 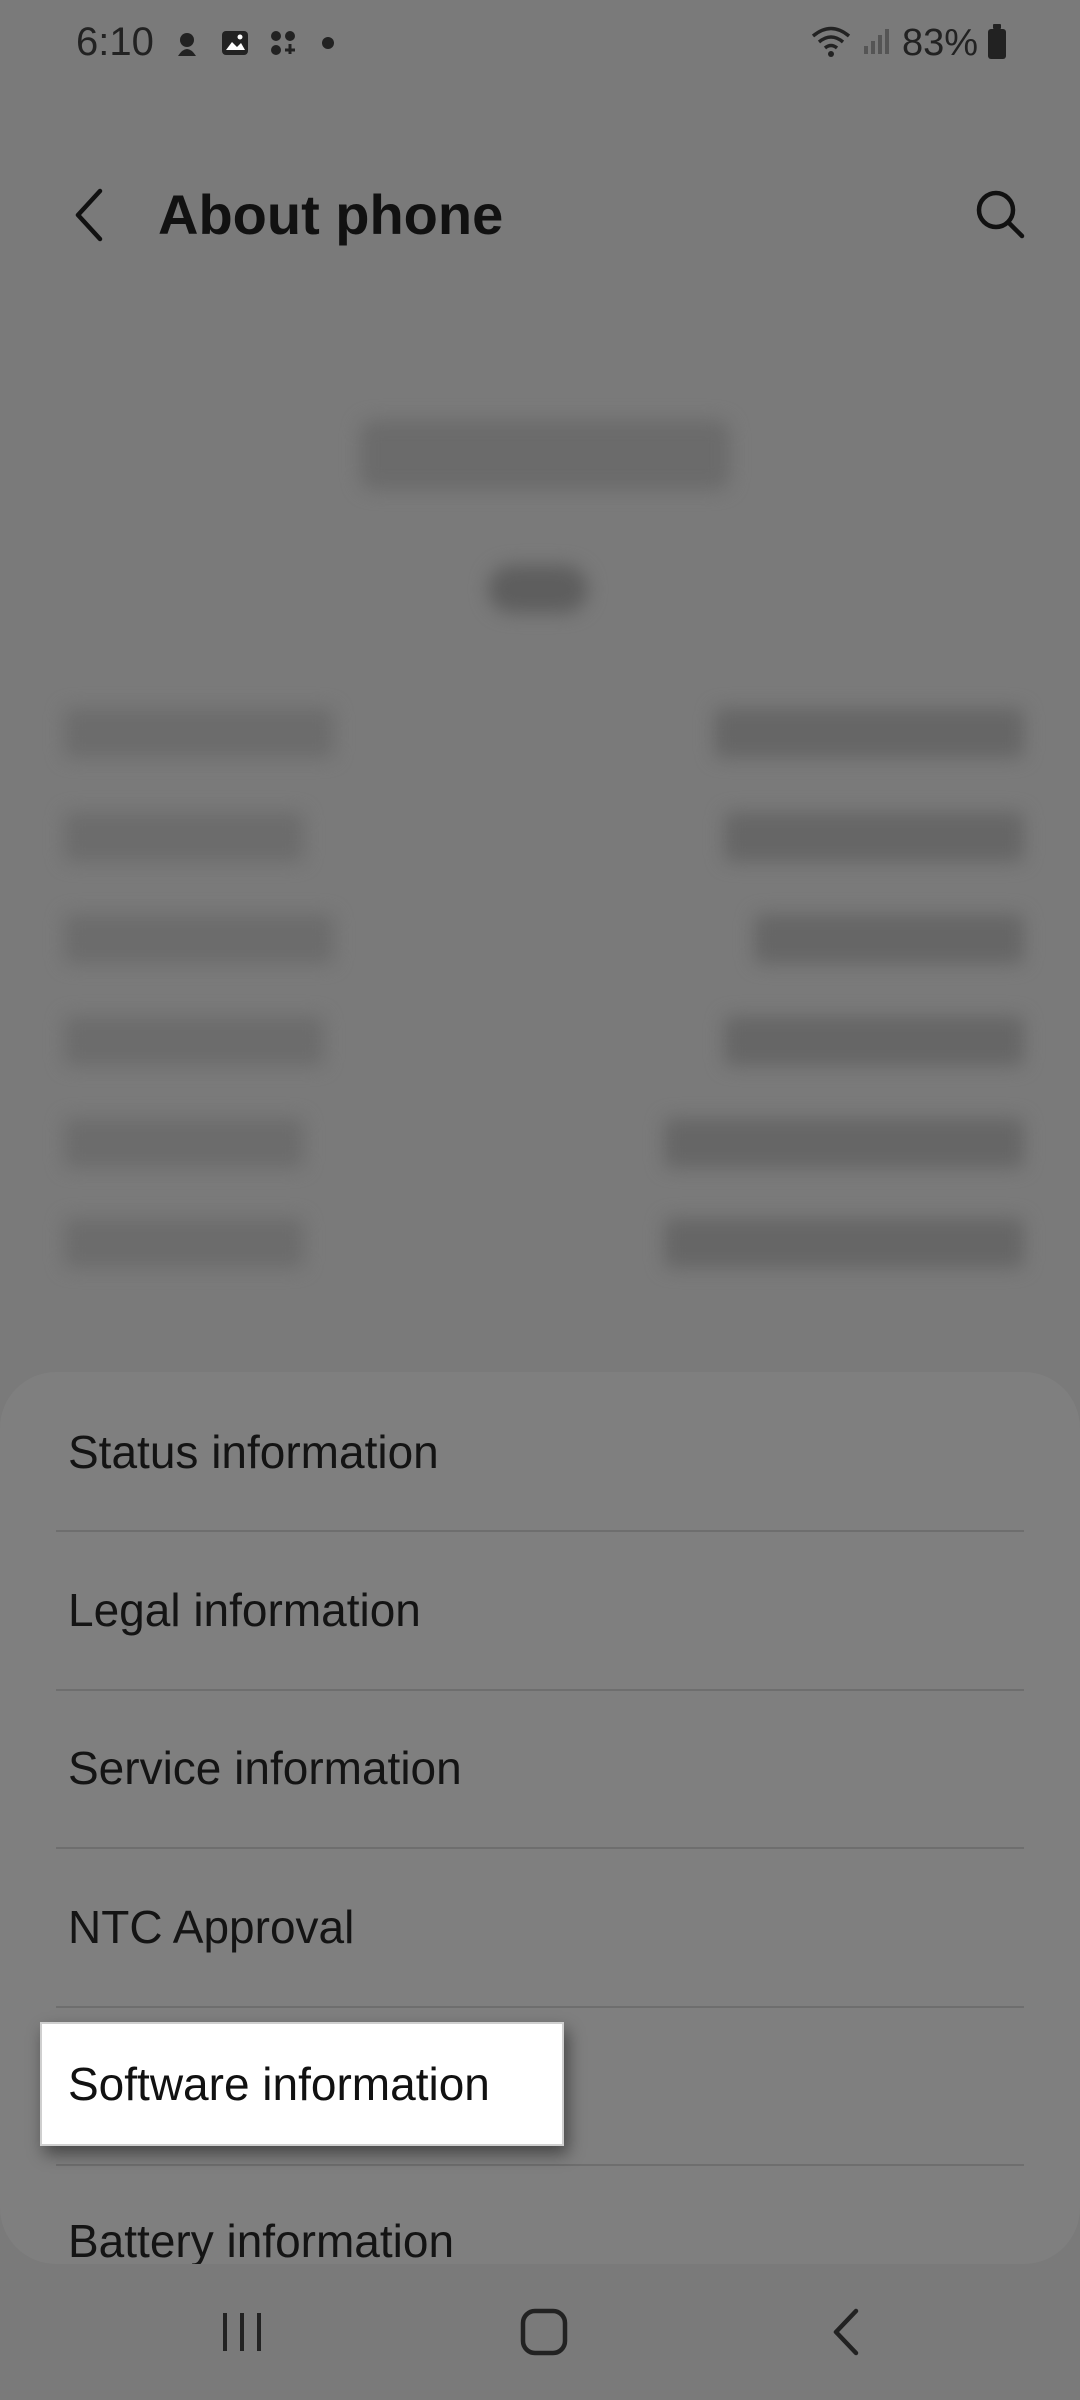 I want to click on recents-icon, so click(x=242, y=2332).